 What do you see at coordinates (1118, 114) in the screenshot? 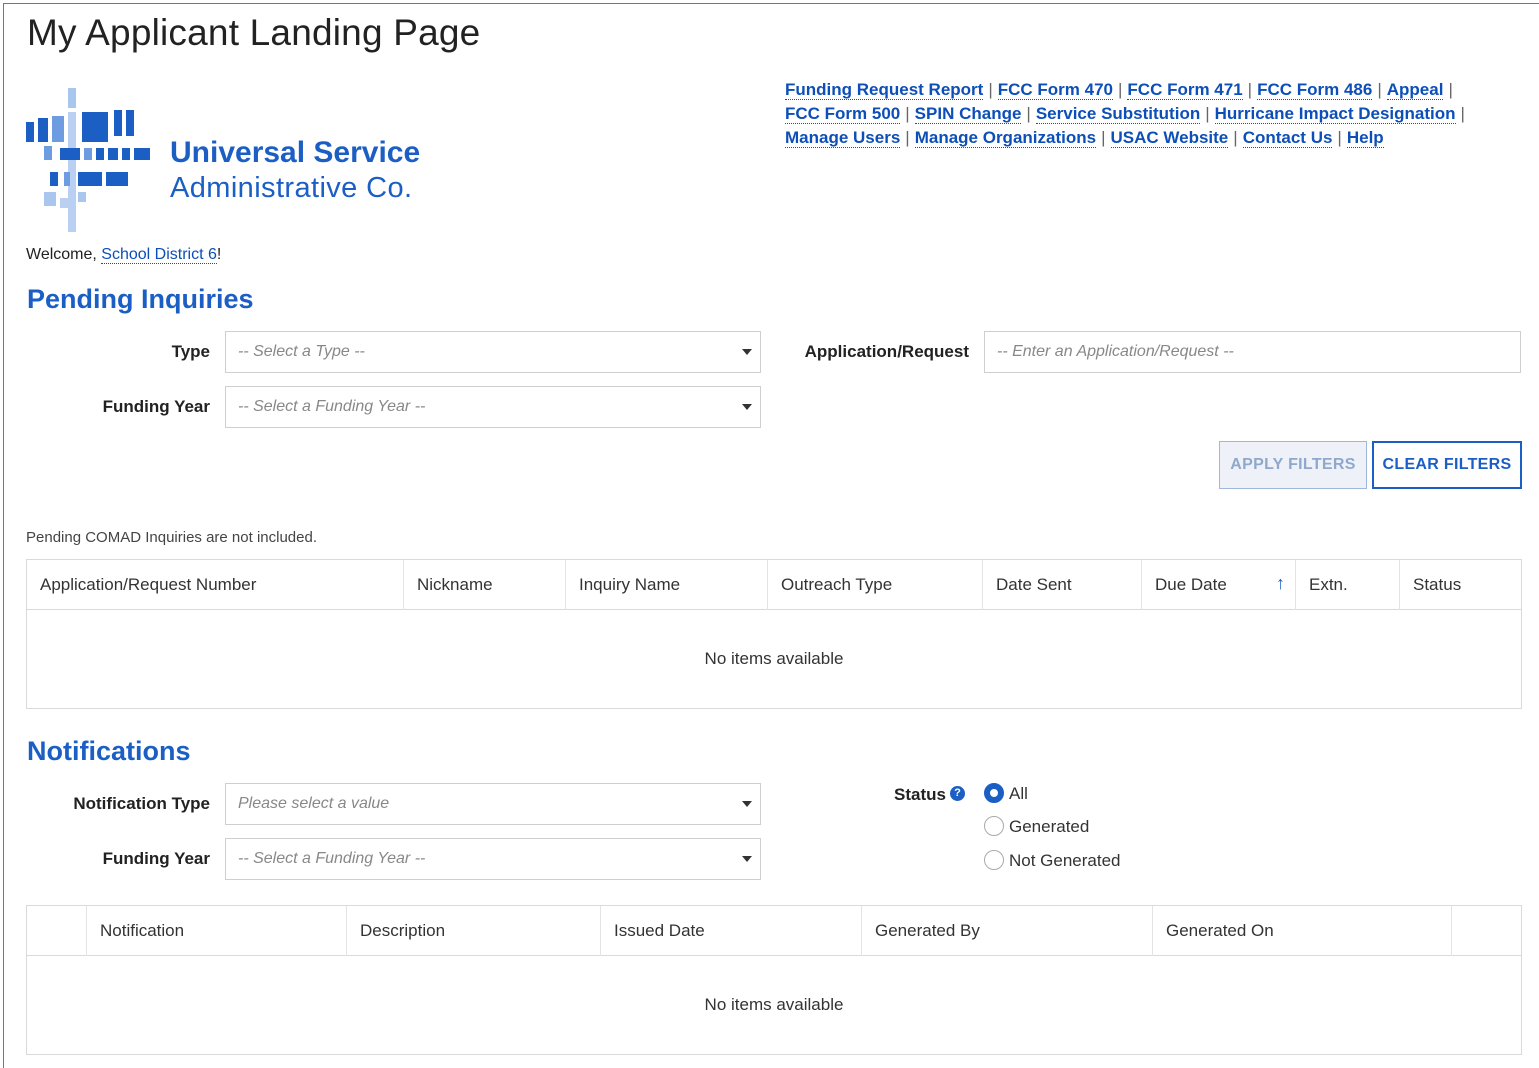
I see `link-service-substitution: Service Substitution` at bounding box center [1118, 114].